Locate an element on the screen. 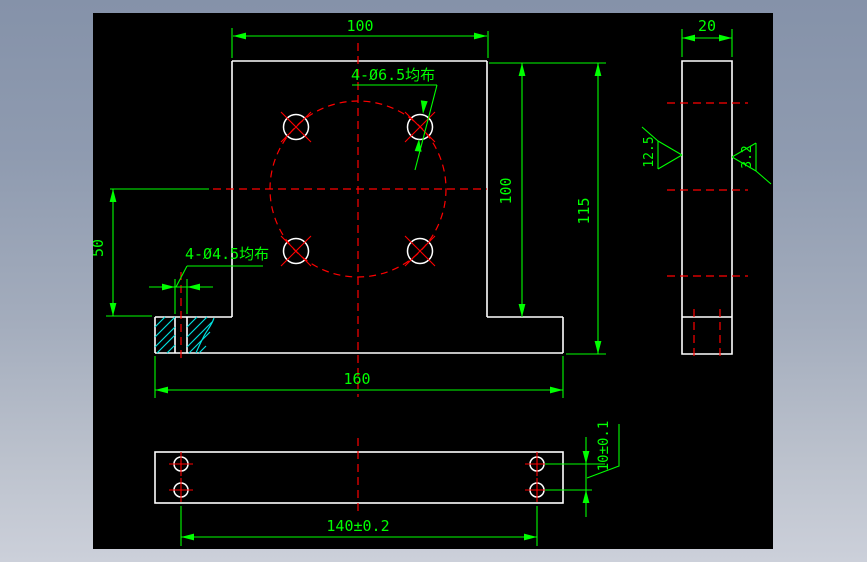 The image size is (867, 562). dim-total-height: 115 is located at coordinates (586, 209).